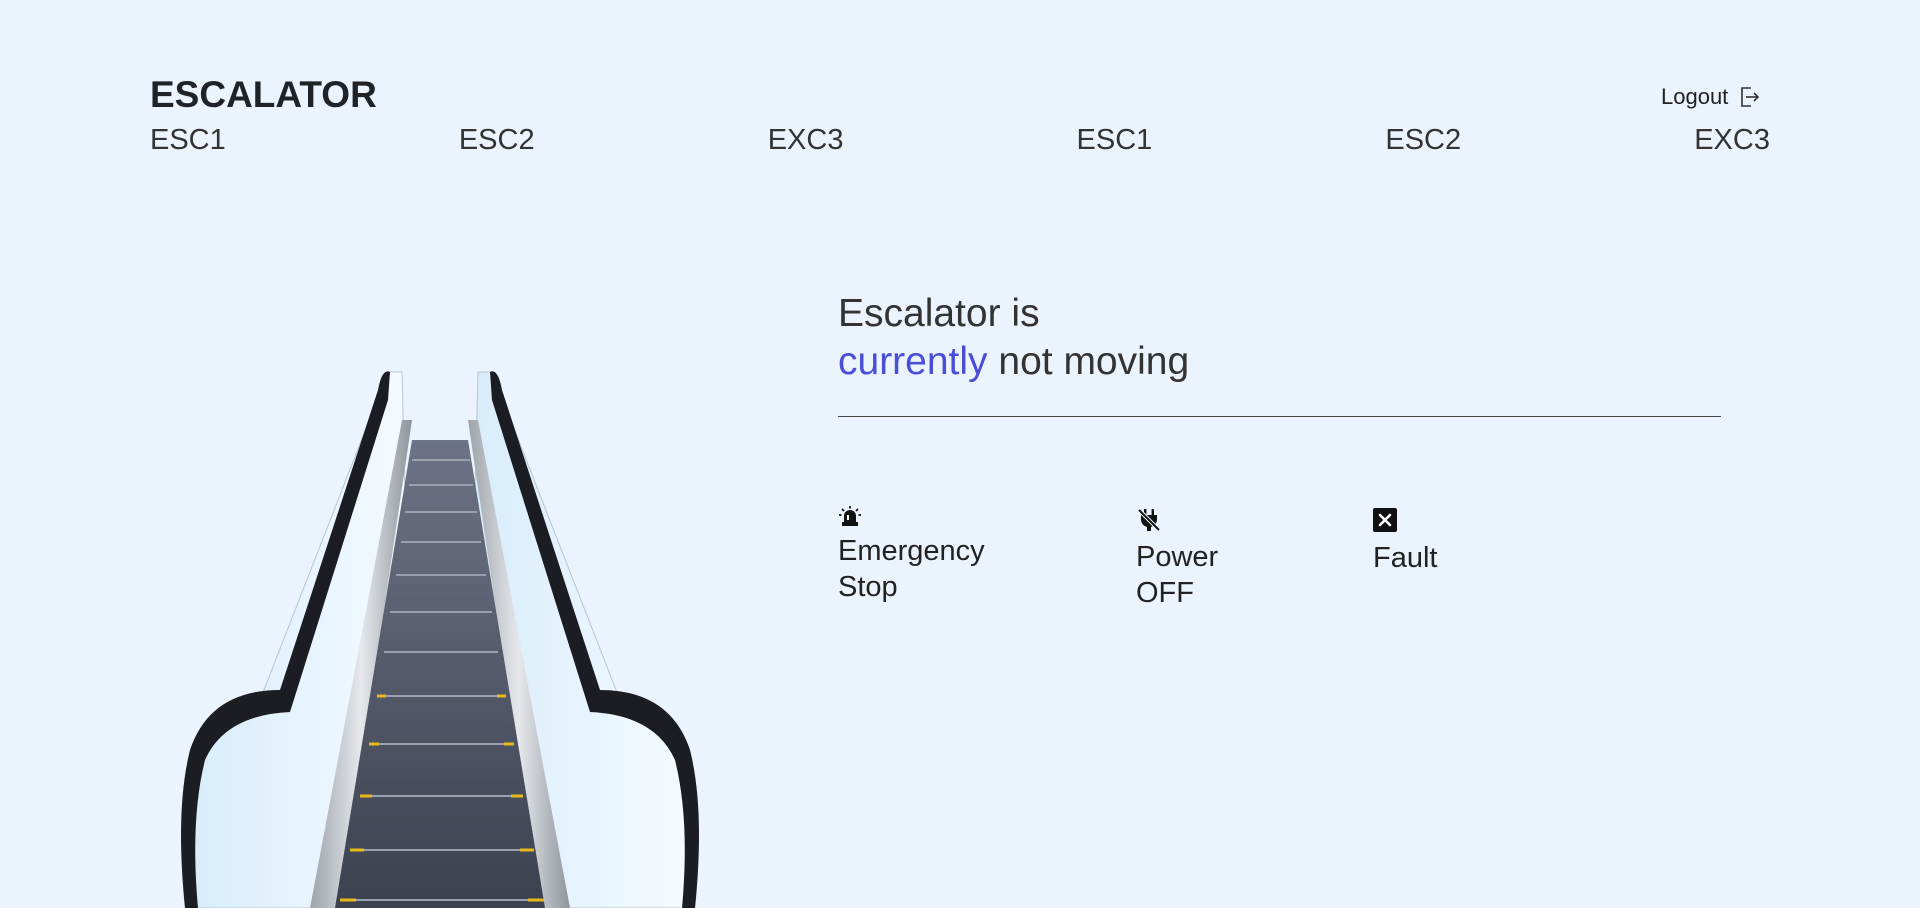 The image size is (1920, 908). I want to click on logout-button: Logout, so click(1710, 97).